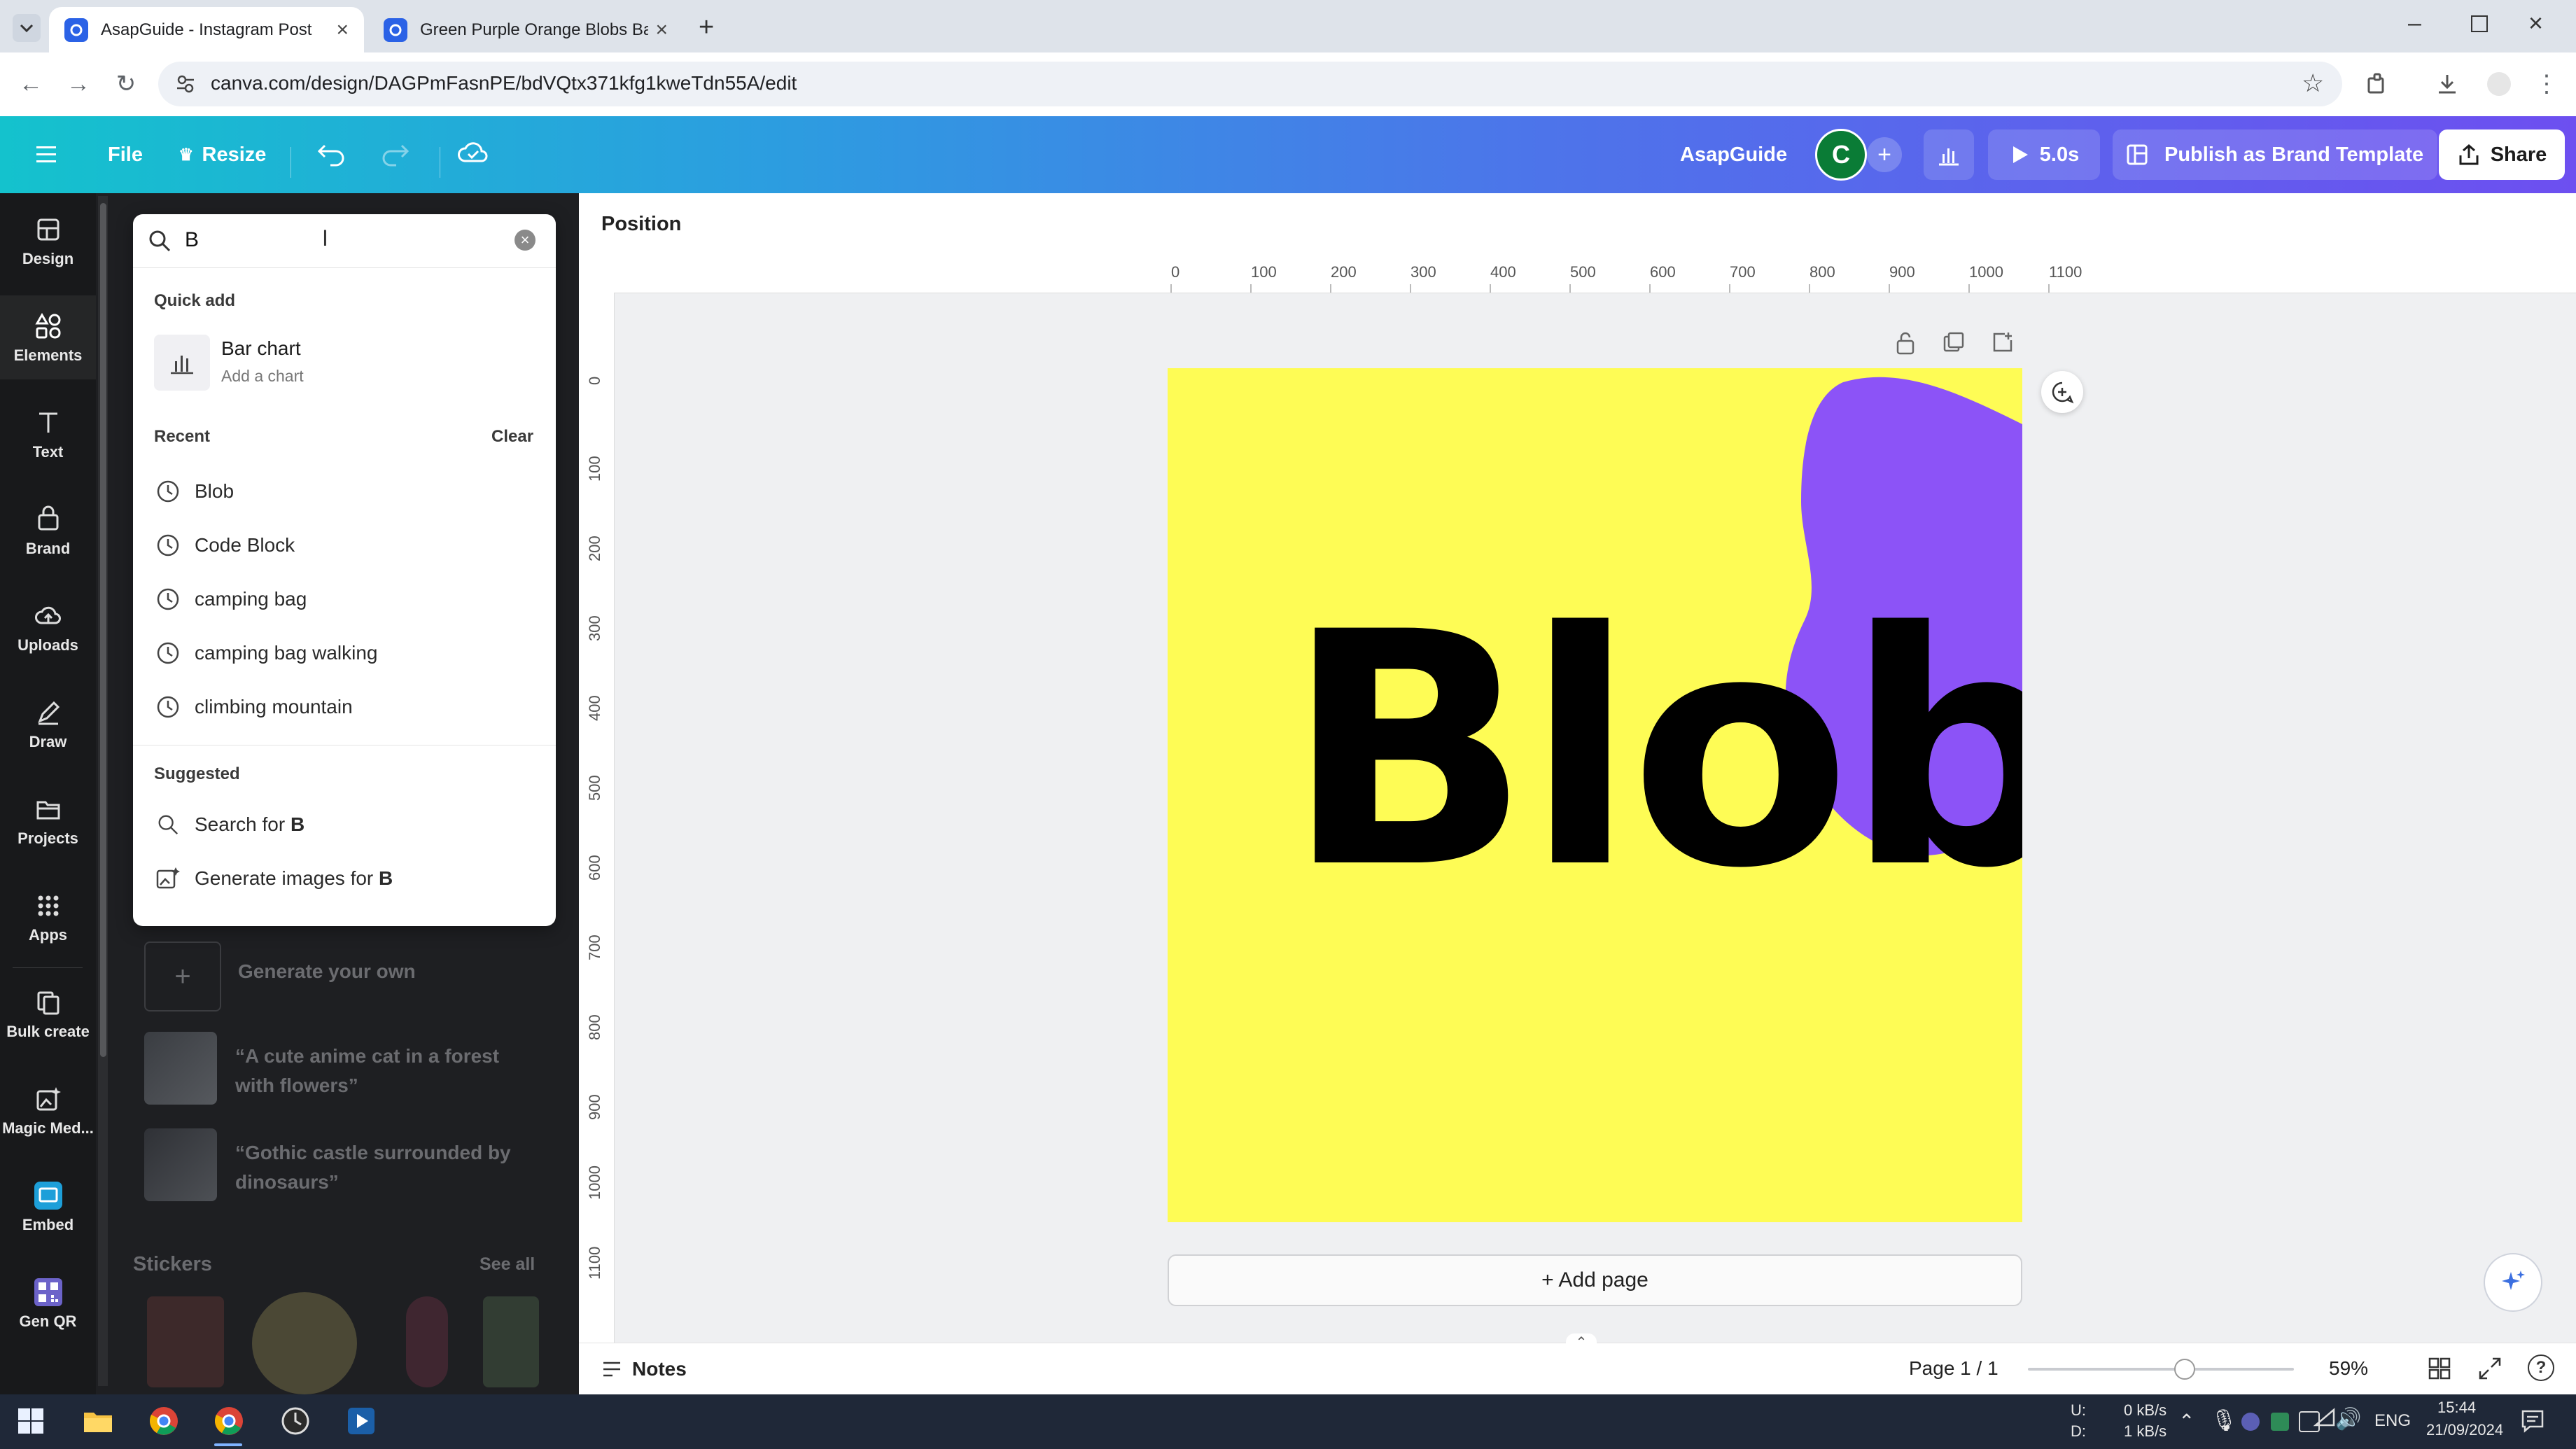  I want to click on browser-menu-icon: ⋮, so click(2546, 84).